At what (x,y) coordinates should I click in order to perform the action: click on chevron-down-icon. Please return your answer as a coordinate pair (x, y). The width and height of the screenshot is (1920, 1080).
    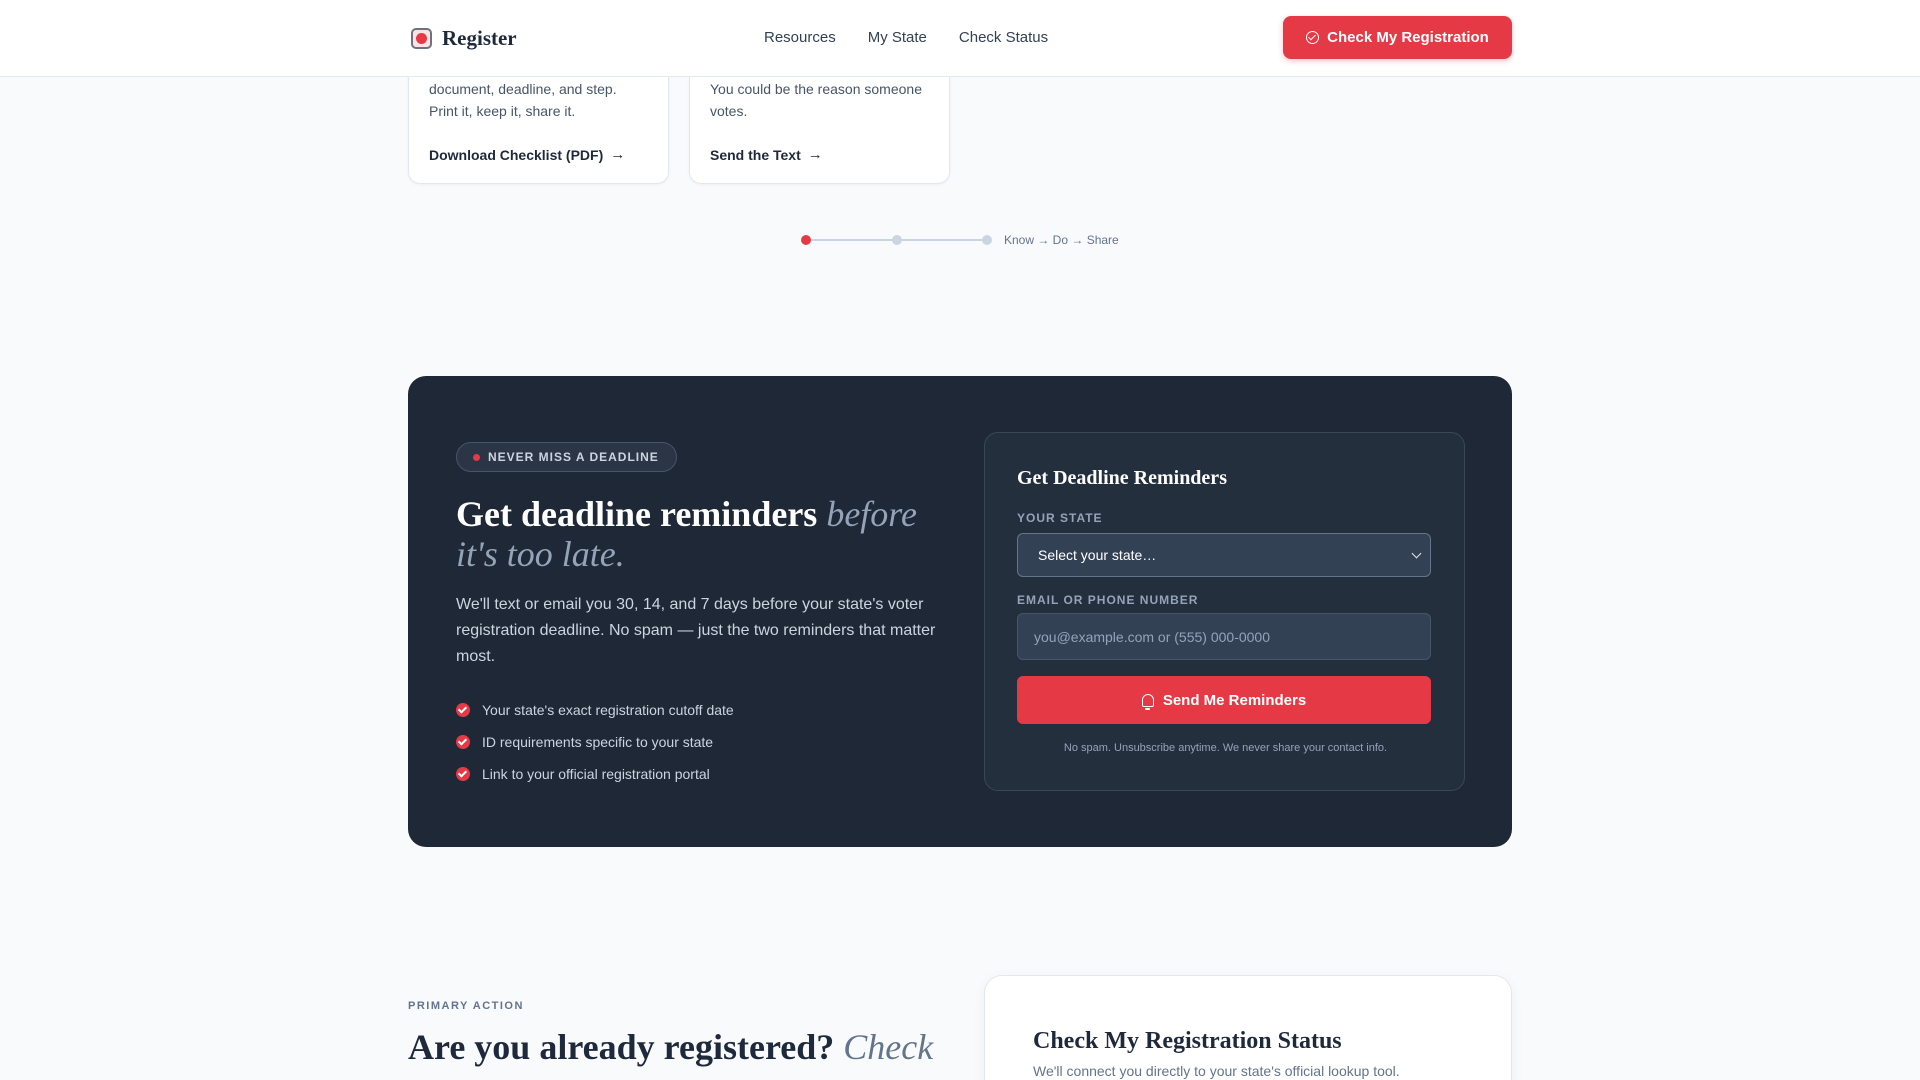
    Looking at the image, I should click on (1416, 553).